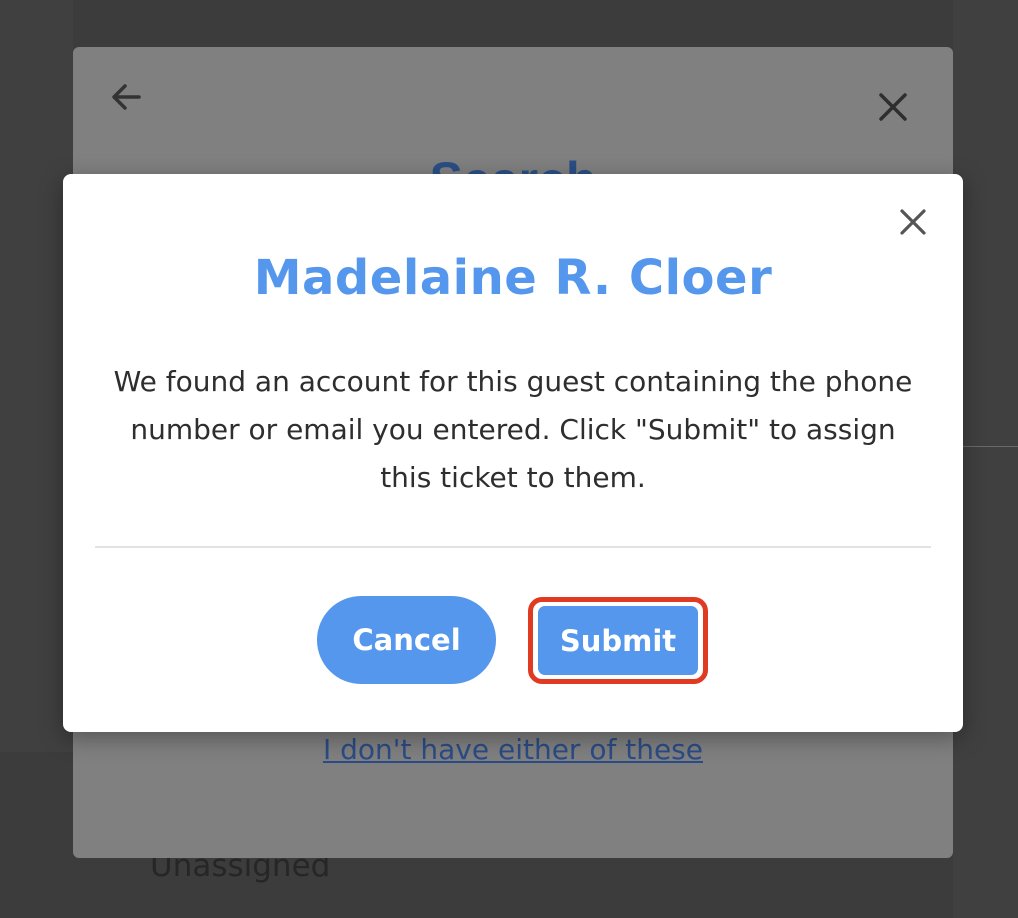 The height and width of the screenshot is (918, 1018). What do you see at coordinates (127, 97) in the screenshot?
I see `arrow-left-icon` at bounding box center [127, 97].